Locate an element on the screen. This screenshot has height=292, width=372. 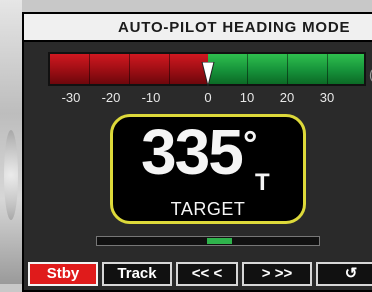
background-left is located at coordinates (11, 142).